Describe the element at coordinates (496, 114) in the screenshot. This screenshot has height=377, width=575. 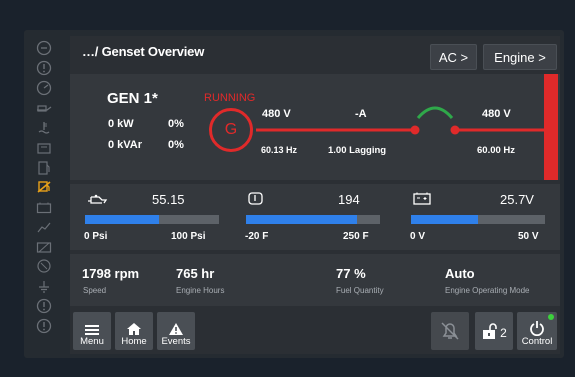
I see `bus-voltage: 480 V` at that location.